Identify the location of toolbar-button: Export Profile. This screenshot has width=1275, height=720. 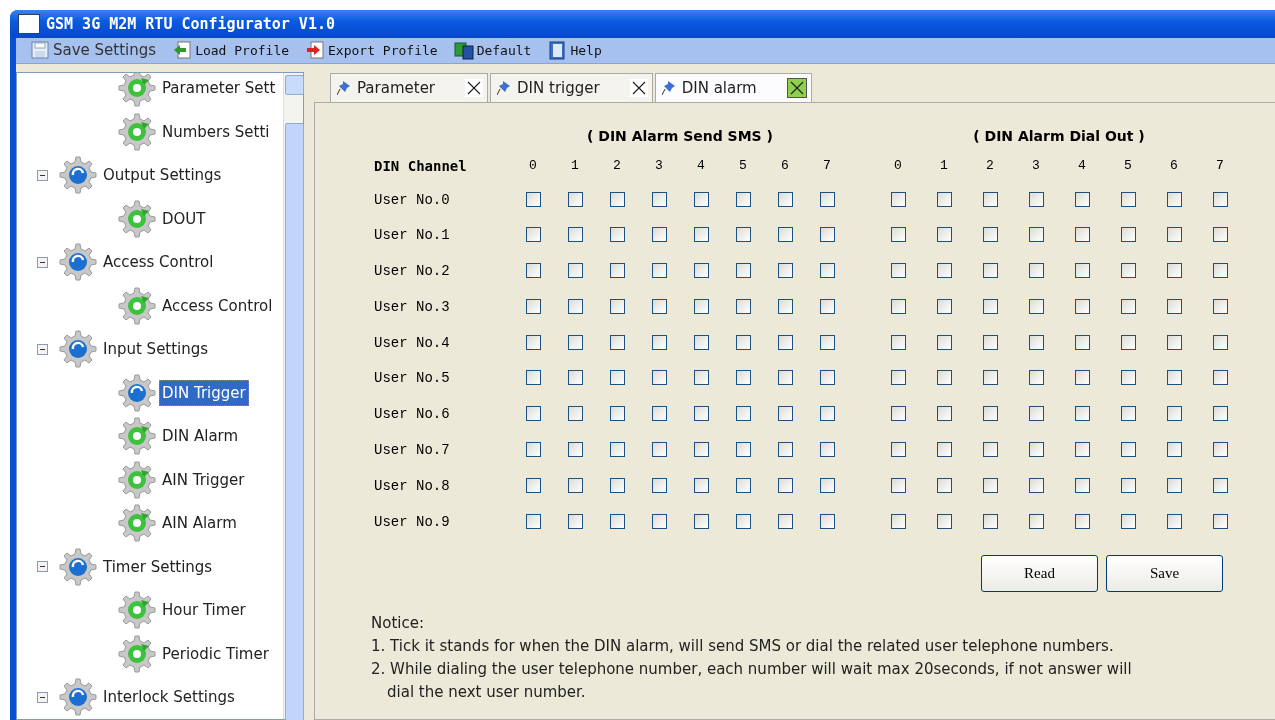
(371, 50).